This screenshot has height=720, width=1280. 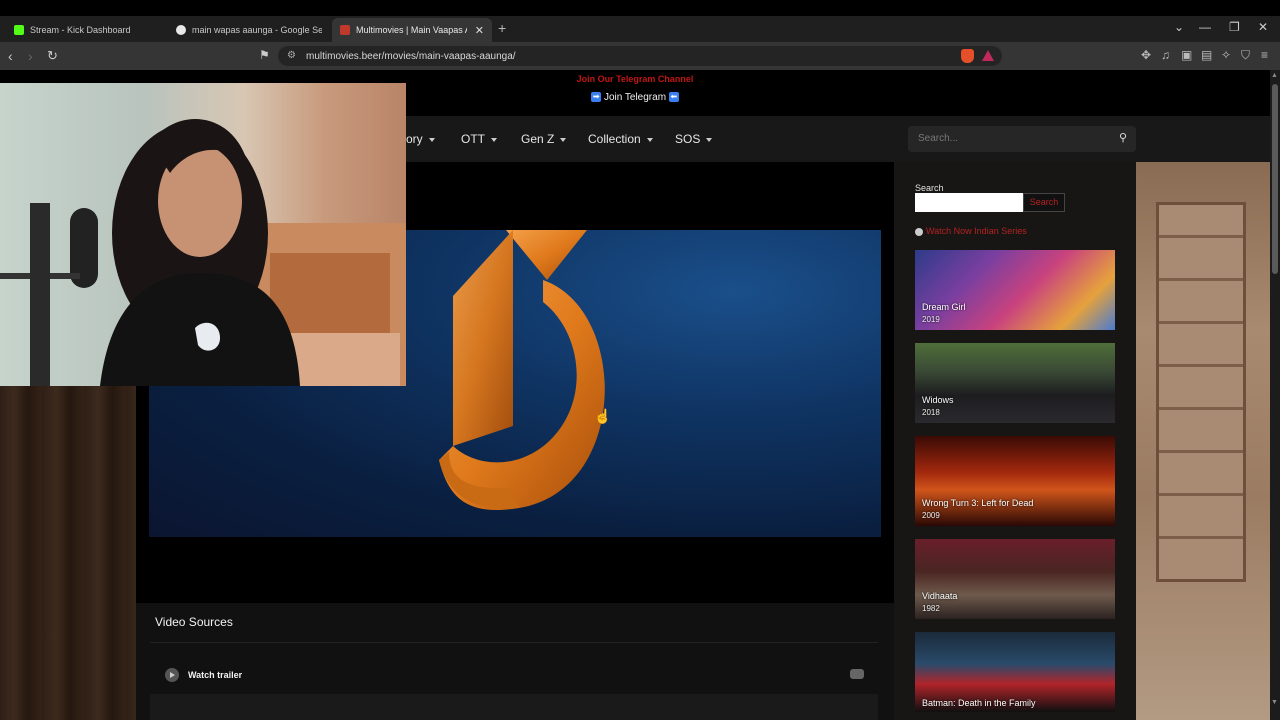 I want to click on arrow-left-icon: ⬅, so click(x=673, y=97).